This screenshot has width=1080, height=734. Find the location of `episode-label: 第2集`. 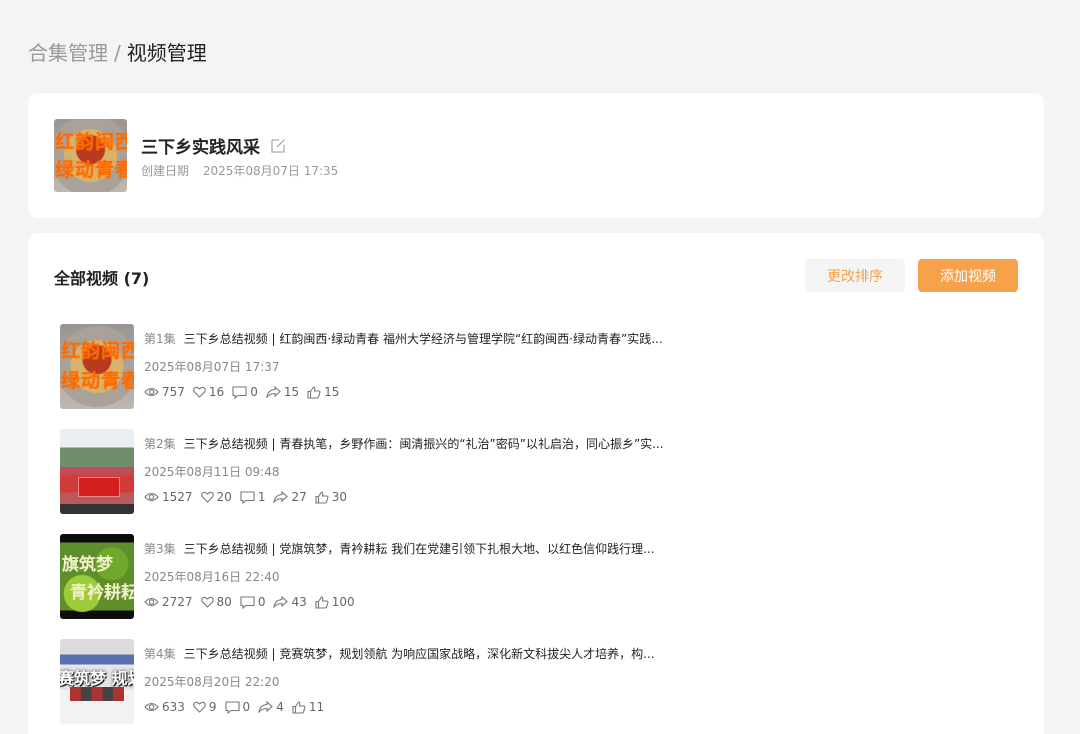

episode-label: 第2集 is located at coordinates (160, 444).